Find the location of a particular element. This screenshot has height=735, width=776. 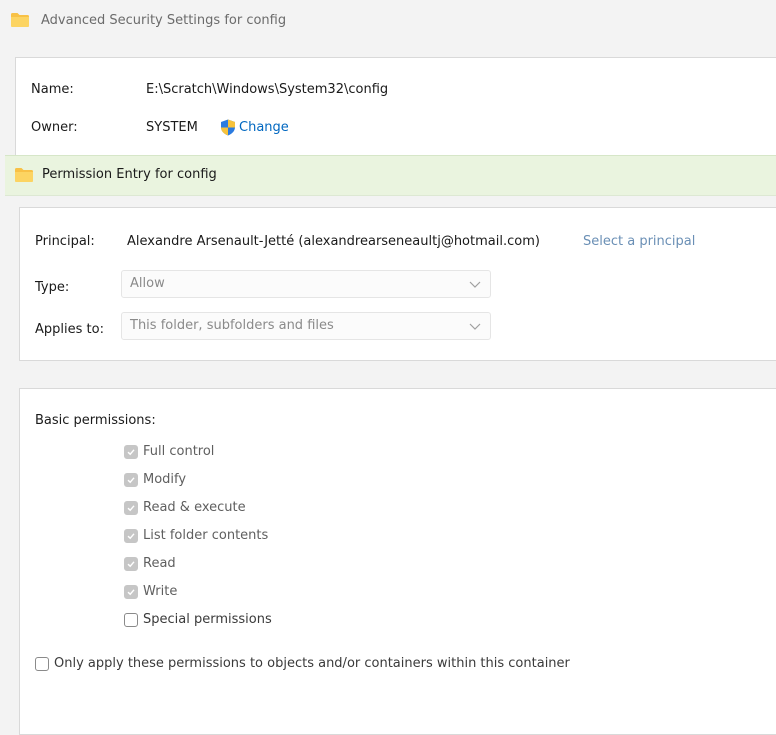

uac-shield-icon is located at coordinates (228, 127).